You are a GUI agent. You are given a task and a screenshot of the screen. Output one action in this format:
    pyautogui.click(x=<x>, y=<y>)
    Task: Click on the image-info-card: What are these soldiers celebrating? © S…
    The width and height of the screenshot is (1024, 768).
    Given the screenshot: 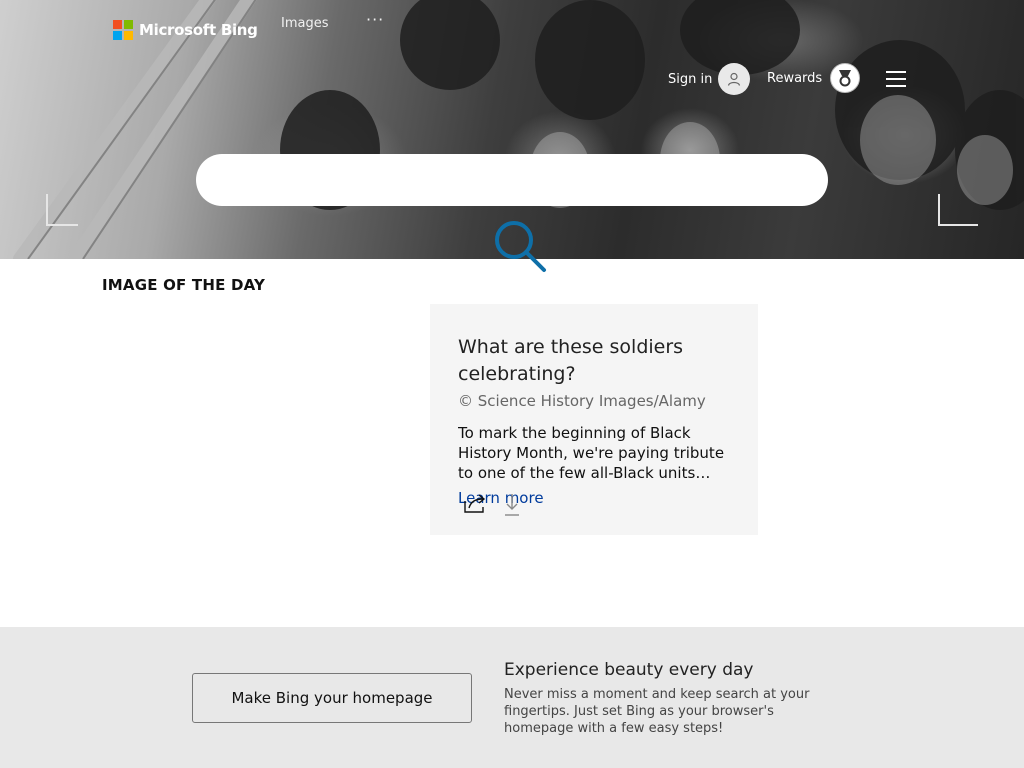 What is the action you would take?
    pyautogui.click(x=594, y=419)
    